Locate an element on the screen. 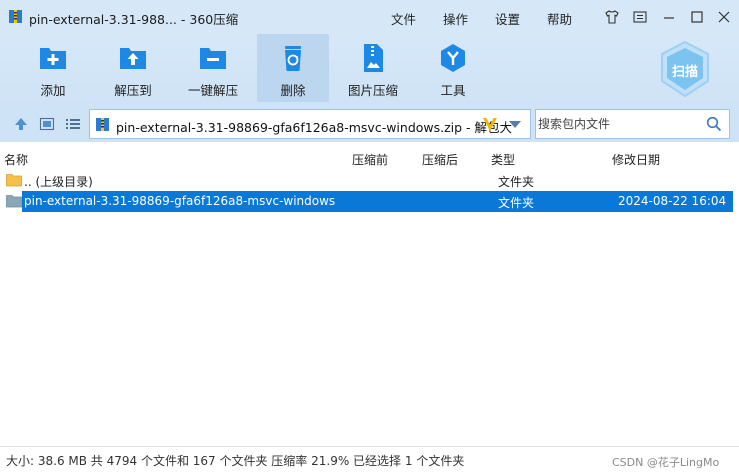 The image size is (739, 473). image-compress-label: 图片压缩 is located at coordinates (372, 90).